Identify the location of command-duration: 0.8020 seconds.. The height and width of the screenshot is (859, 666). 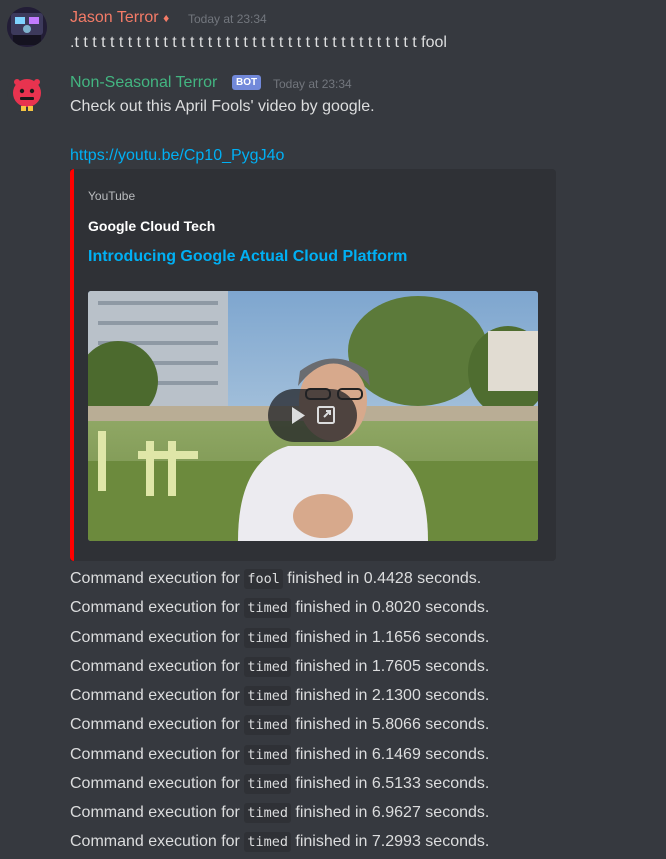
(430, 607).